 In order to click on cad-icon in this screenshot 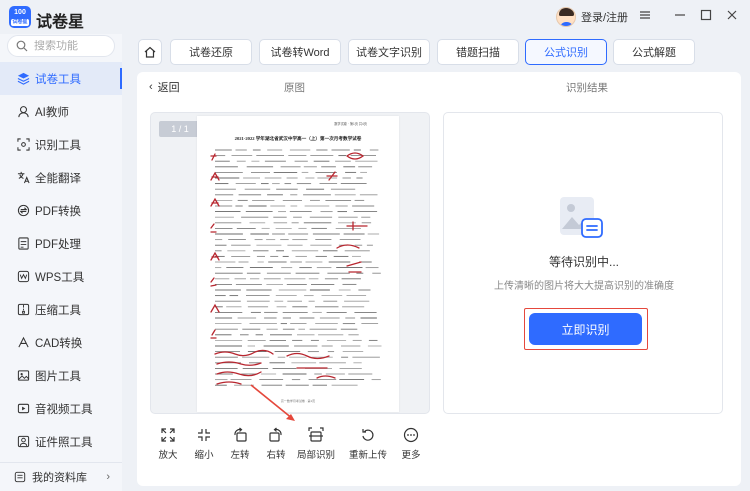, I will do `click(23, 343)`.